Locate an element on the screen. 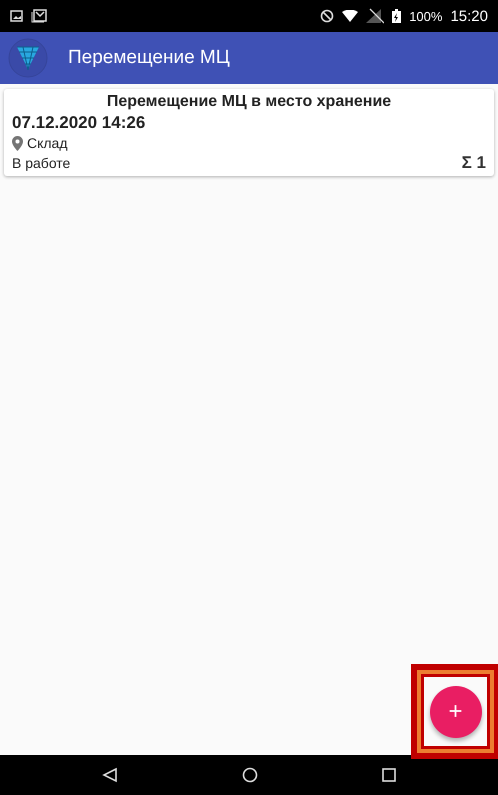 This screenshot has height=795, width=498. location-pin-icon is located at coordinates (17, 143).